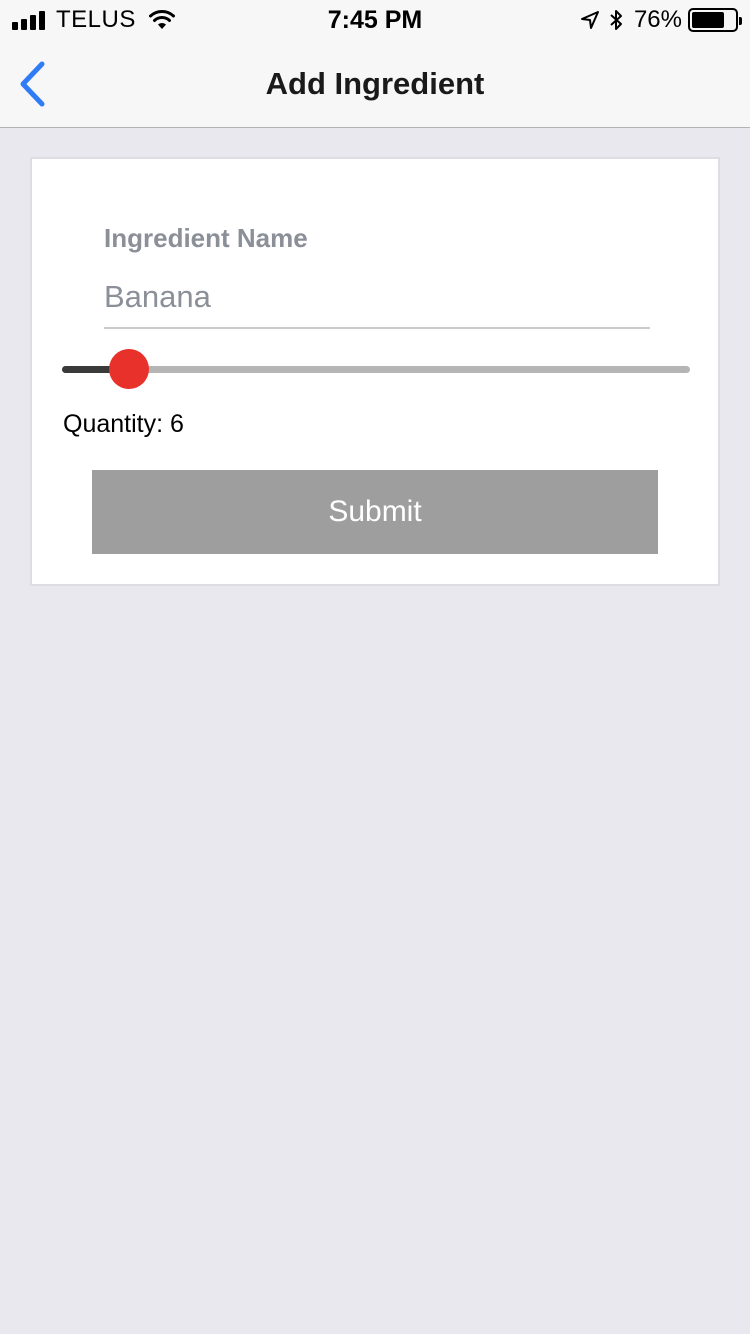 This screenshot has height=1334, width=750. I want to click on status-right: 76%, so click(657, 20).